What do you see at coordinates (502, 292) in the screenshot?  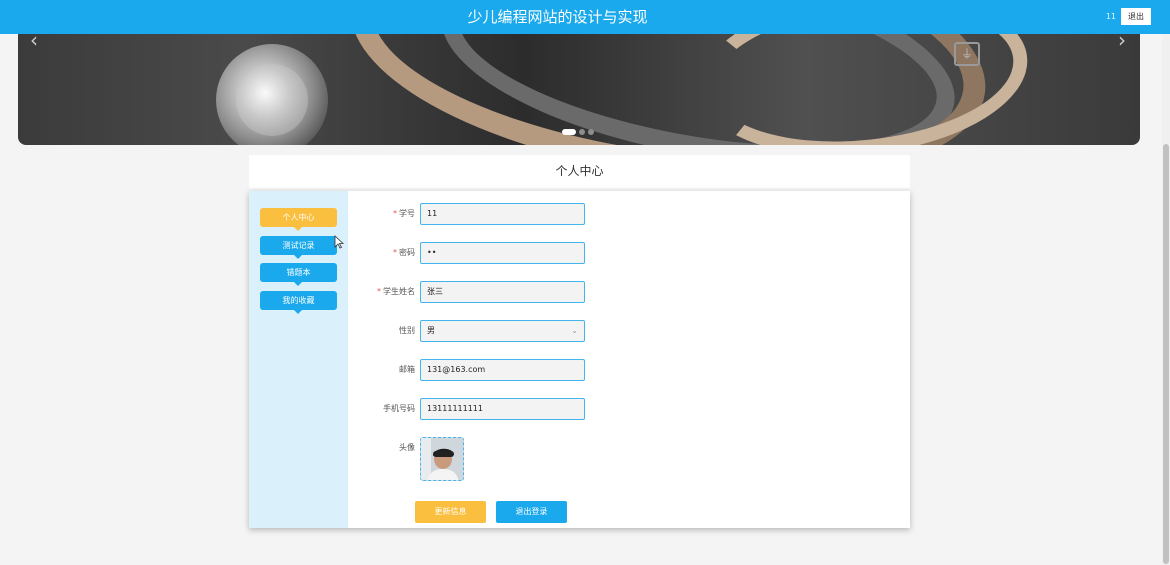 I see `student-name-input: 张三` at bounding box center [502, 292].